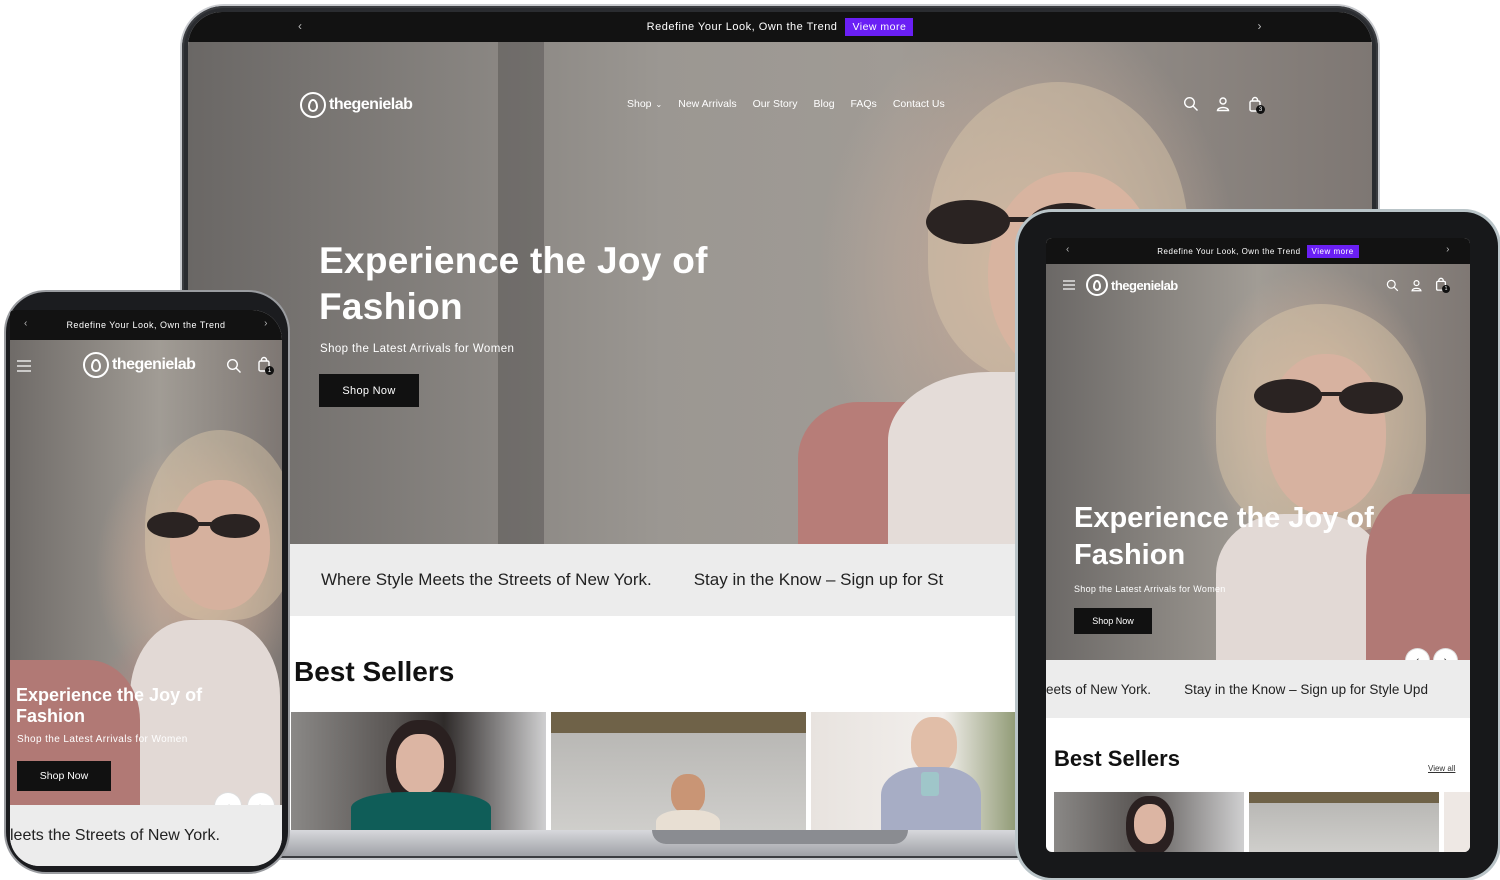 This screenshot has height=880, width=1500. Describe the element at coordinates (266, 323) in the screenshot. I see `phone-announcement-next-icon: ›` at that location.